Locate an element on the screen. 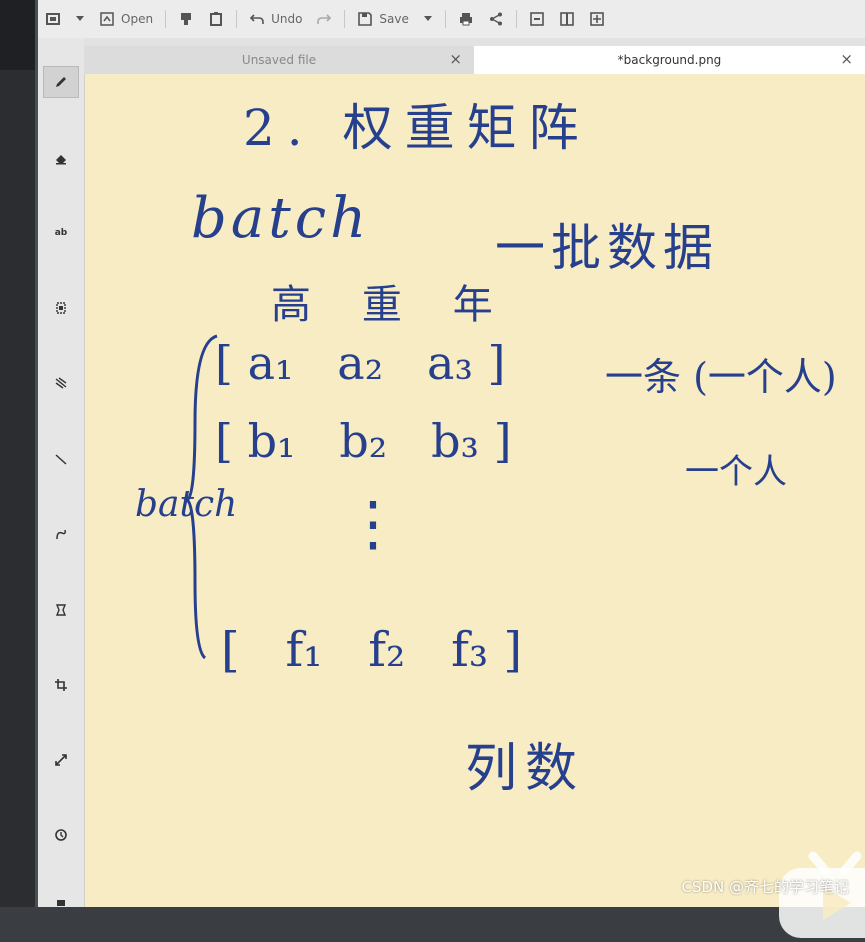  rotate-tool is located at coordinates (61, 835).